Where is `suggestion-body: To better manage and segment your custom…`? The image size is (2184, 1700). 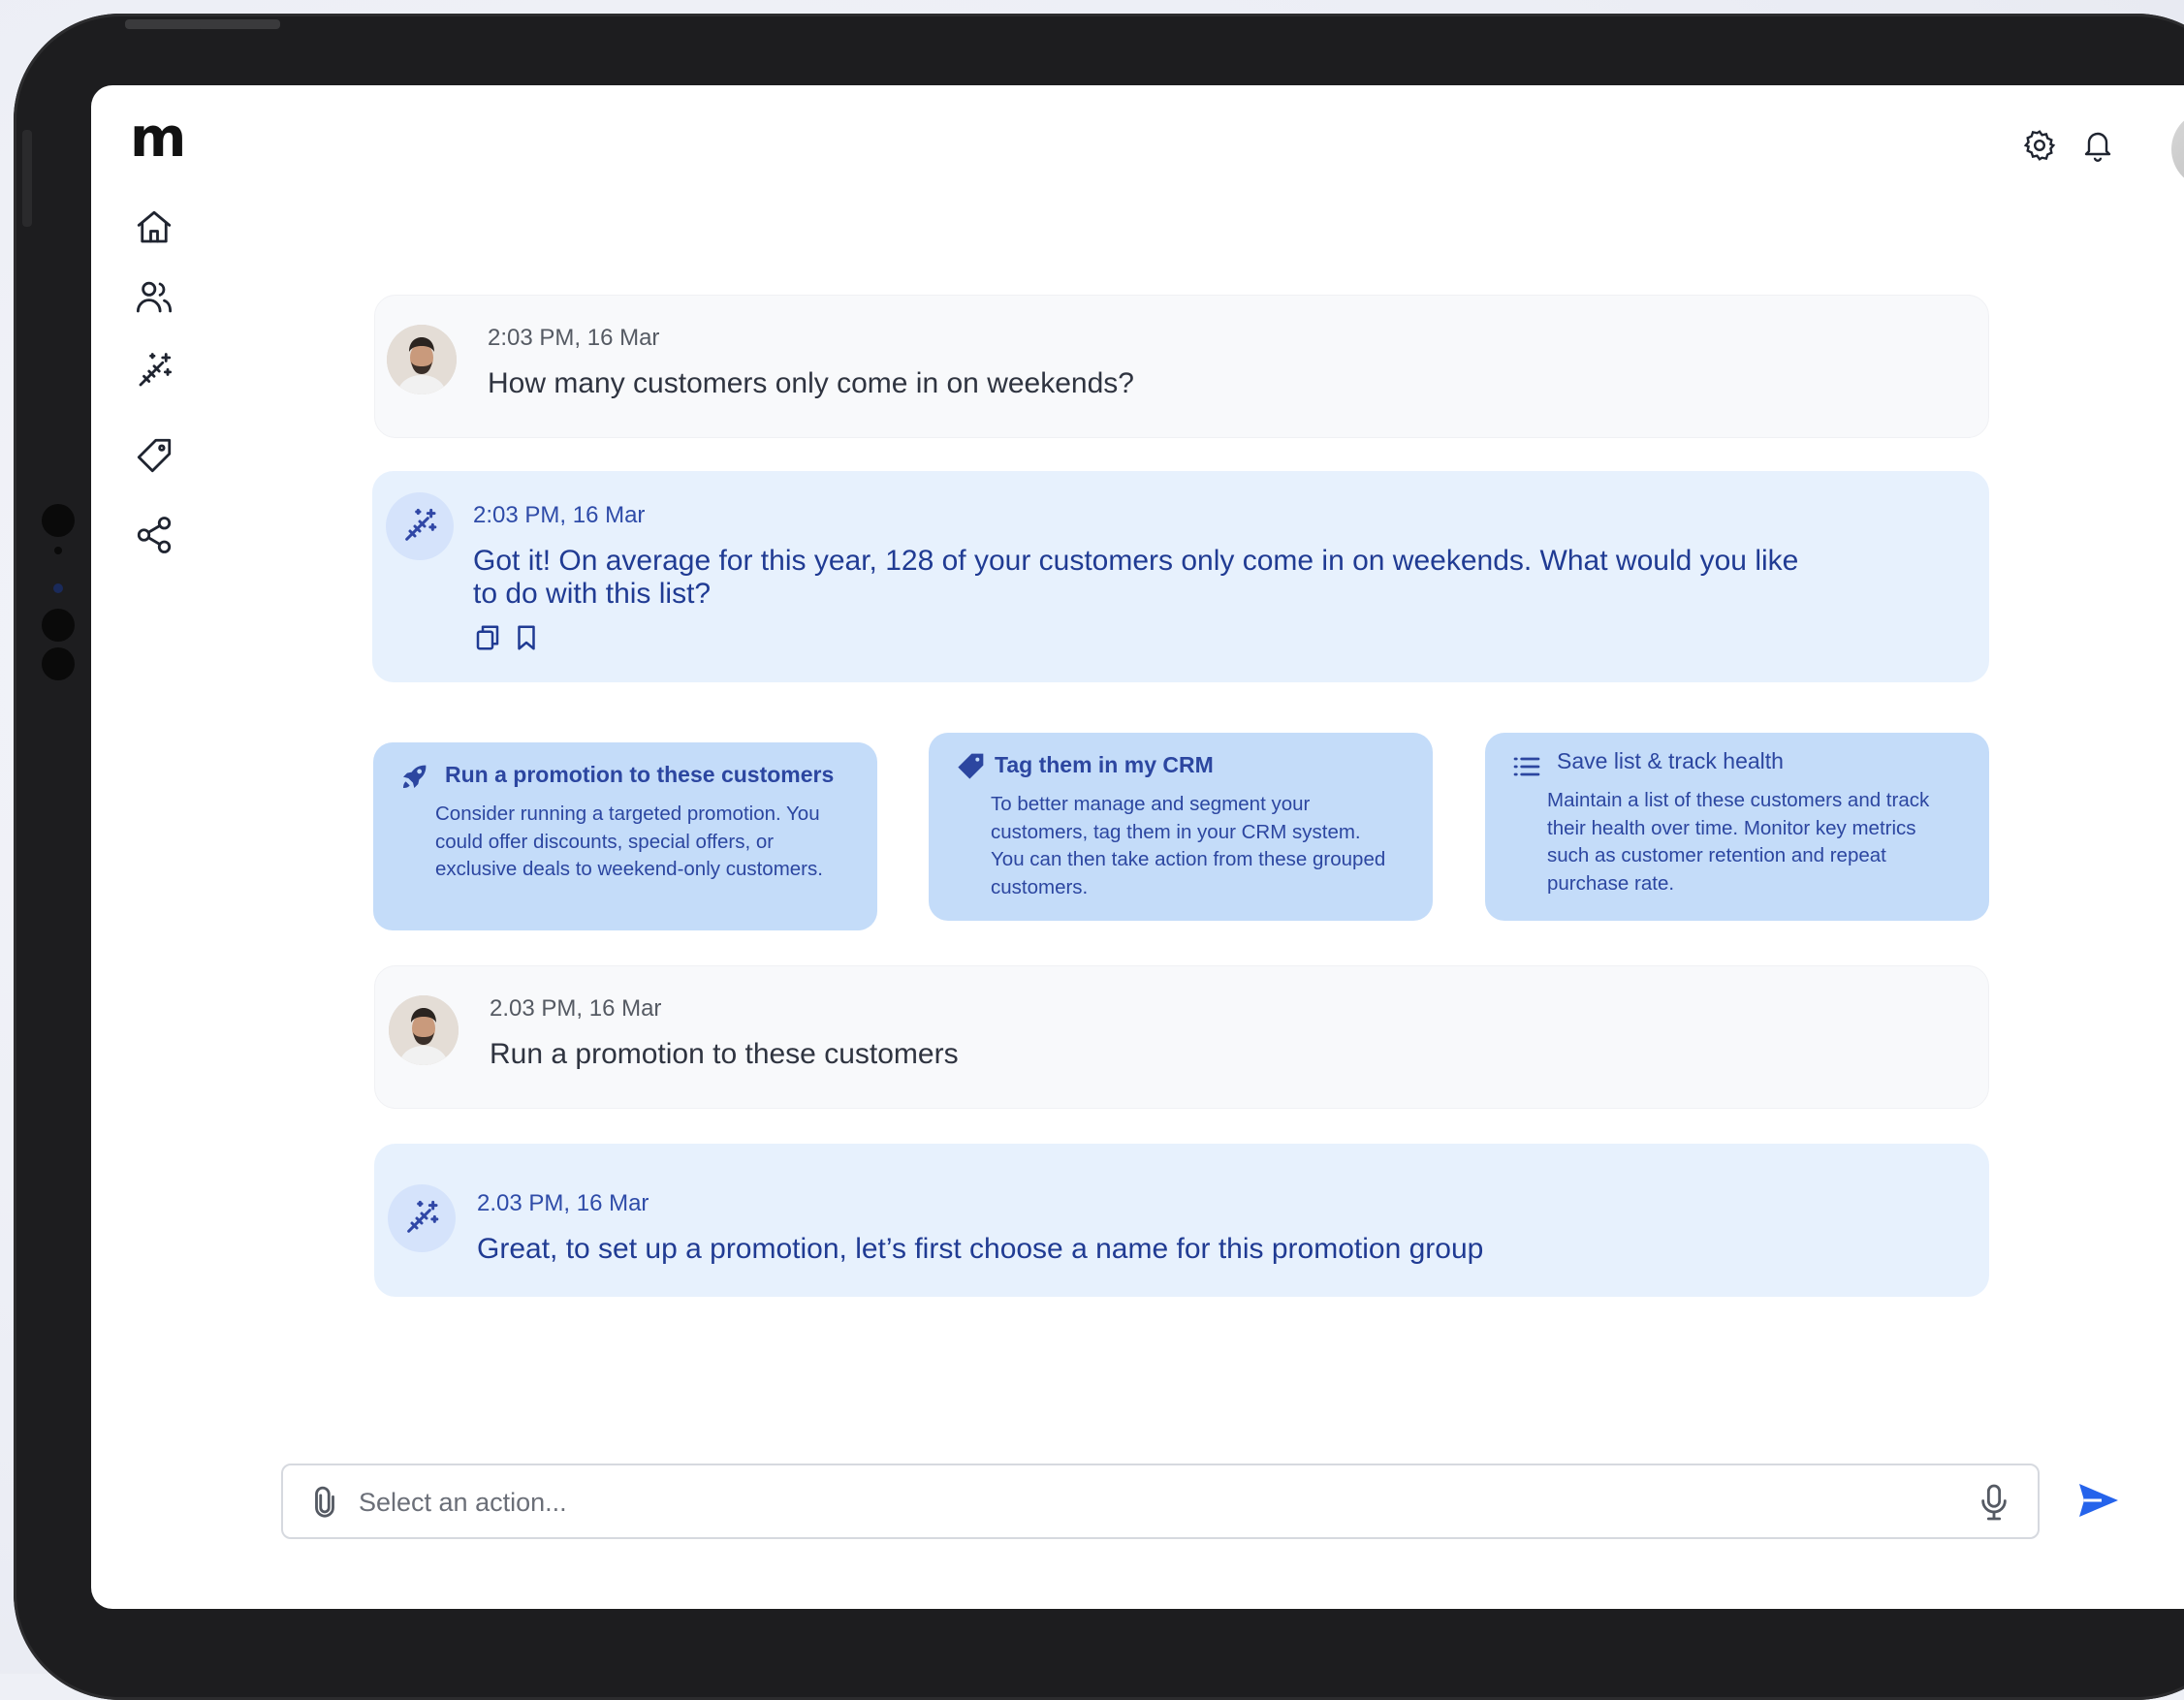 suggestion-body: To better manage and segment your custom… is located at coordinates (1189, 845).